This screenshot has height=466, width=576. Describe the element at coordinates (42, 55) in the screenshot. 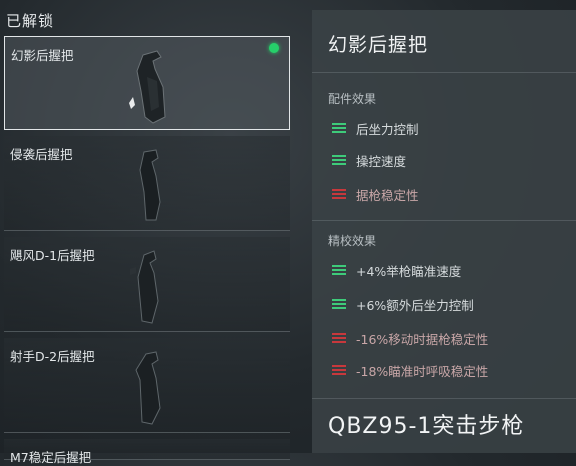

I see `grip-item-label: 幻影后握把` at that location.